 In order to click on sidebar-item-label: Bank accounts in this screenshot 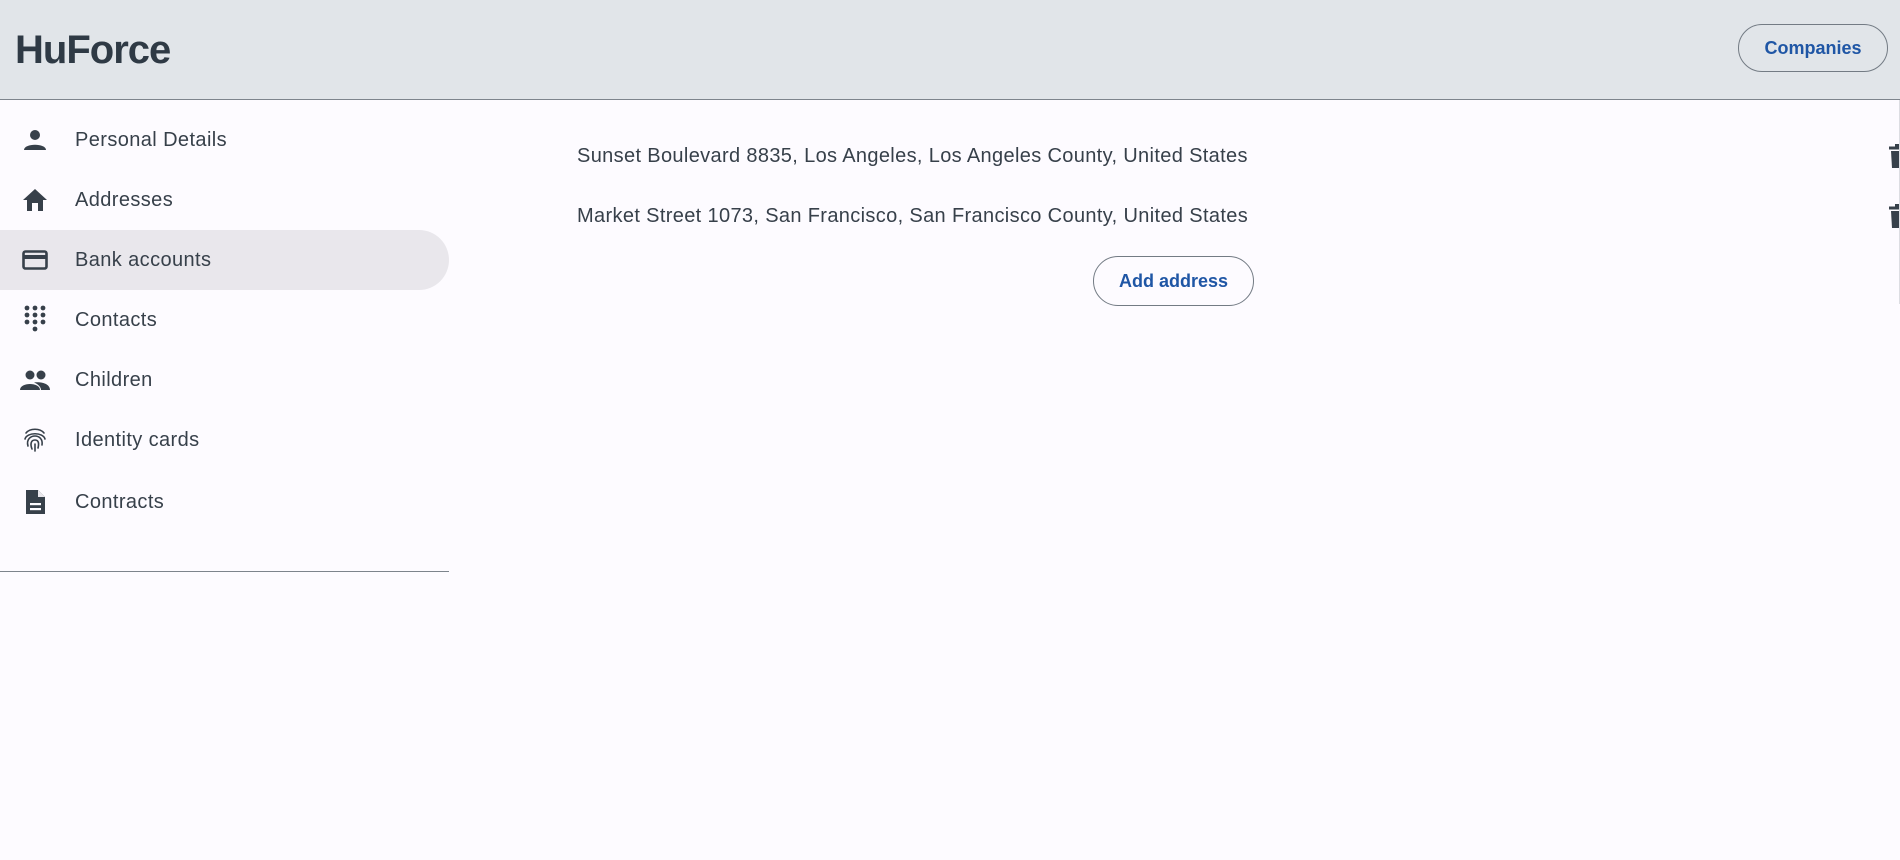, I will do `click(143, 259)`.